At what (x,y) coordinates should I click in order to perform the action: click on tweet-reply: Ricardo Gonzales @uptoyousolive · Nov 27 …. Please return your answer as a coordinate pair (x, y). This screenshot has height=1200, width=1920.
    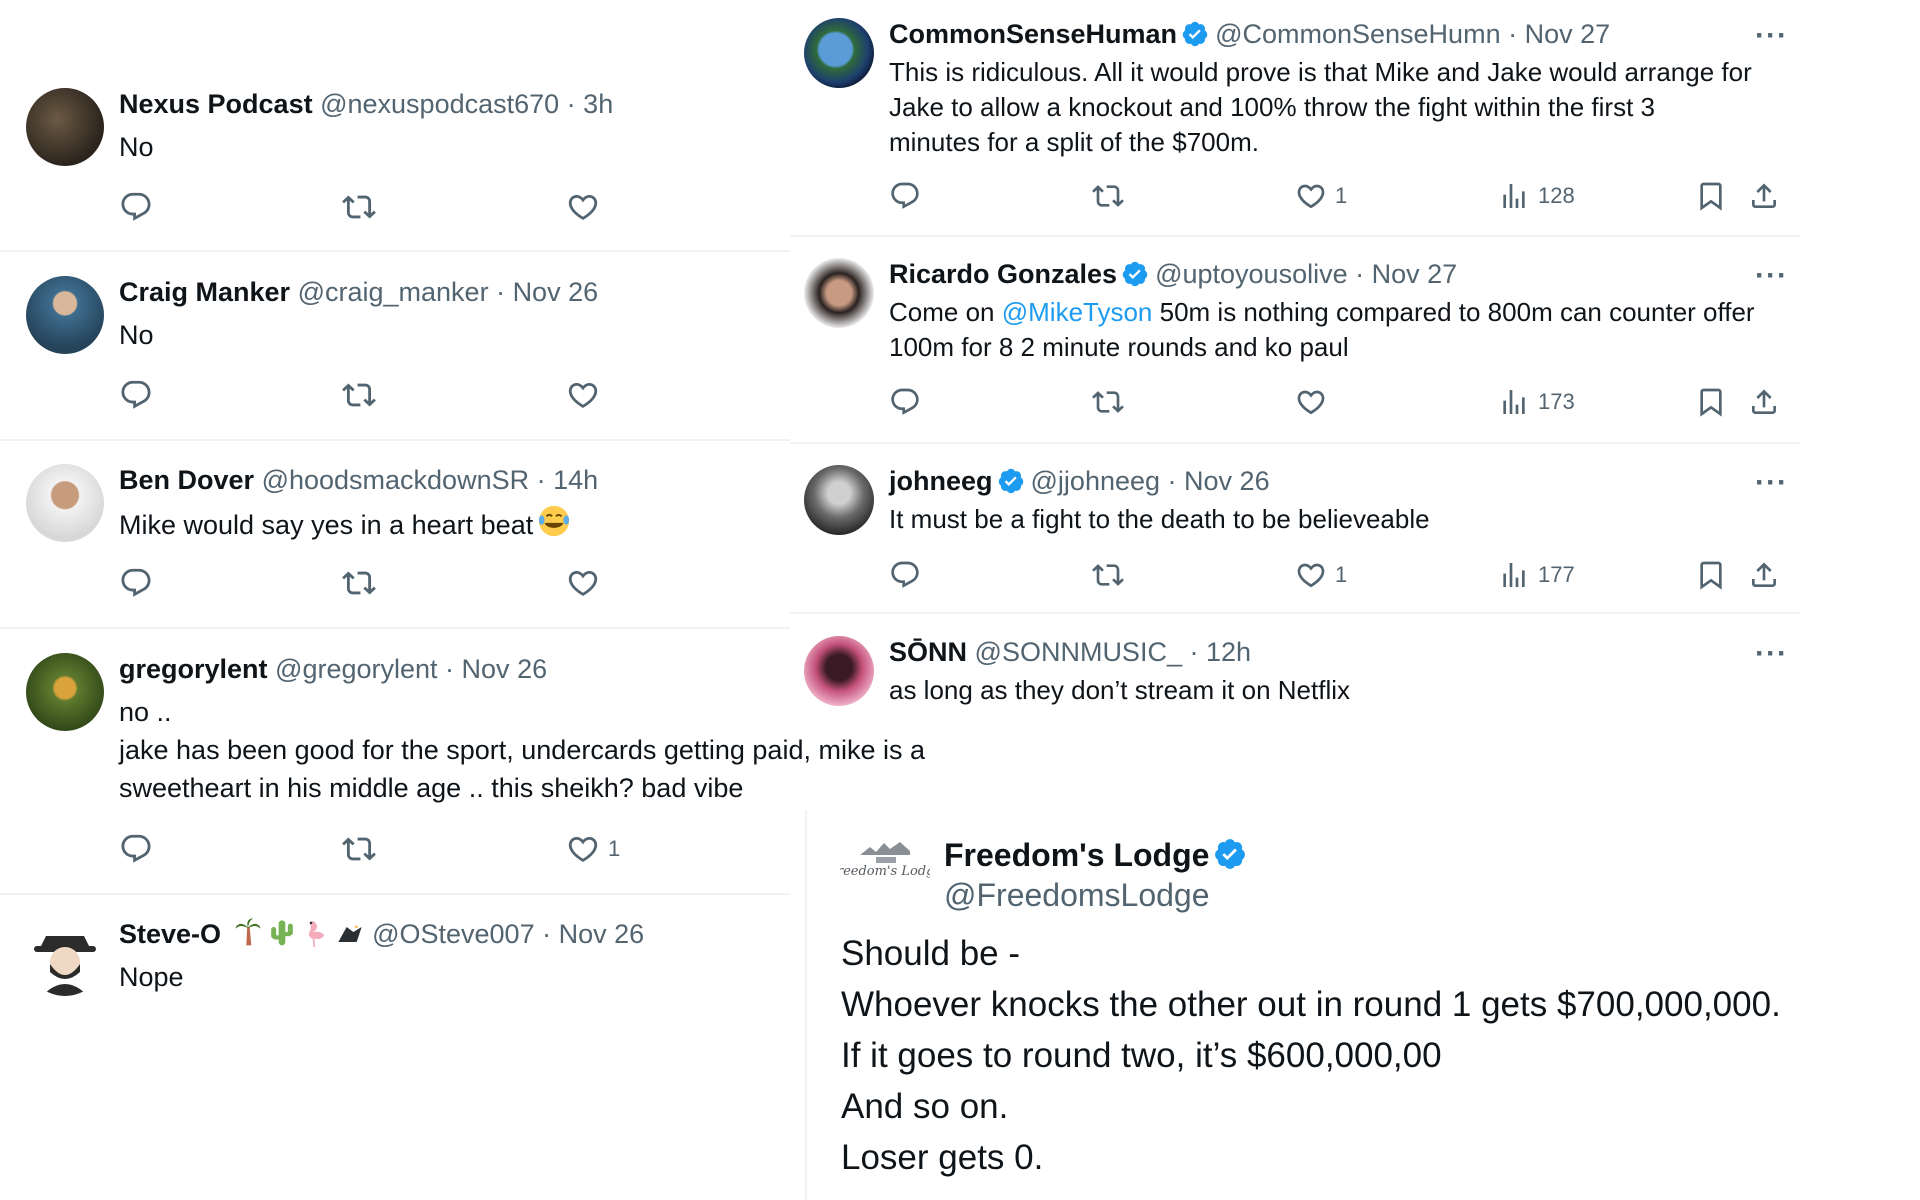
    Looking at the image, I should click on (1295, 340).